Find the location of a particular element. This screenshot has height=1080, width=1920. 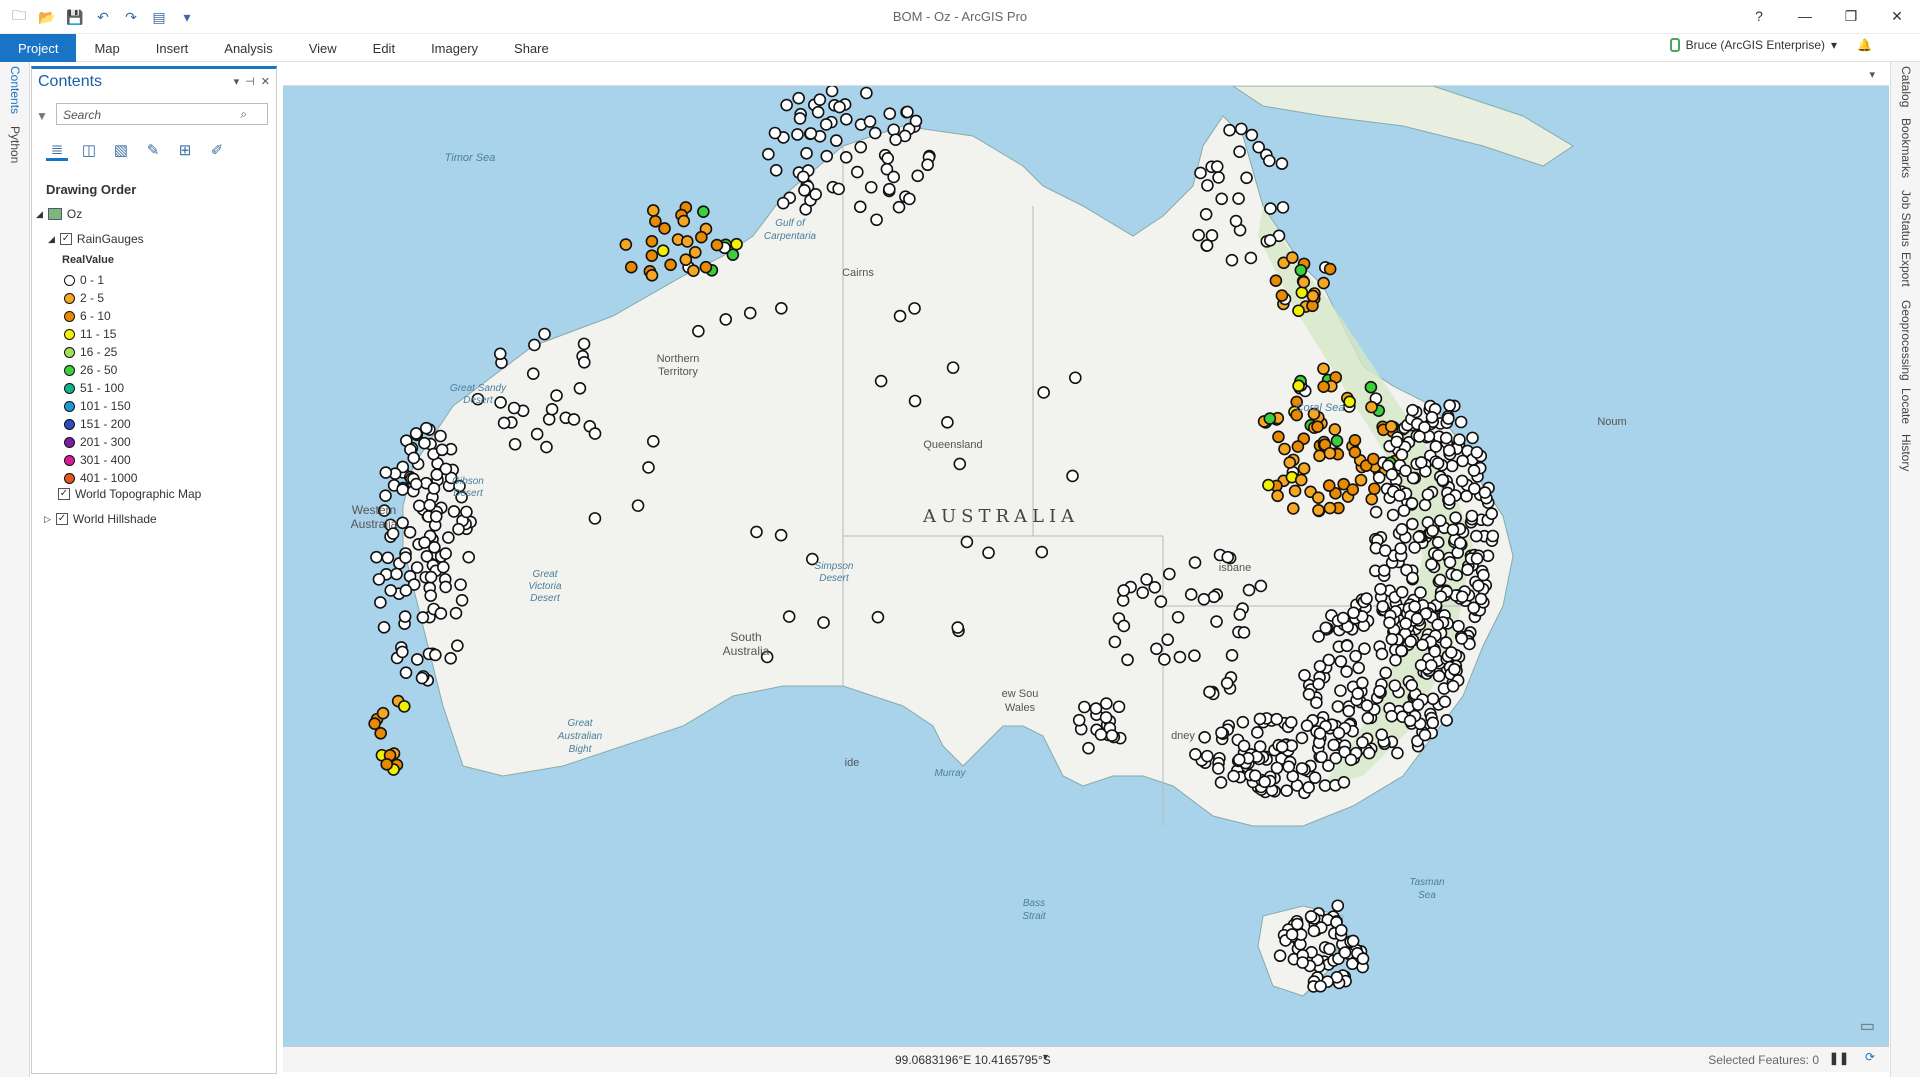

layer-raingauges: ◢ ✓ RainGauges is located at coordinates (96, 239).